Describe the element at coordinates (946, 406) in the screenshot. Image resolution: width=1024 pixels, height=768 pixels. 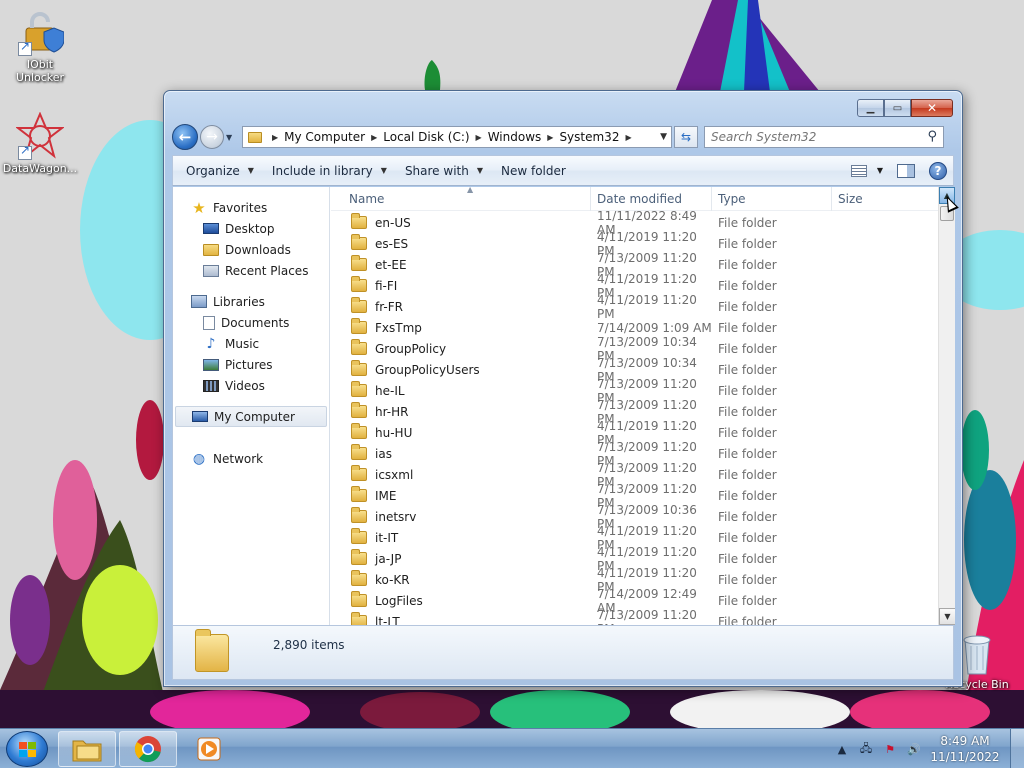
I see `vertical-scrollbar: ▲ ▼` at that location.